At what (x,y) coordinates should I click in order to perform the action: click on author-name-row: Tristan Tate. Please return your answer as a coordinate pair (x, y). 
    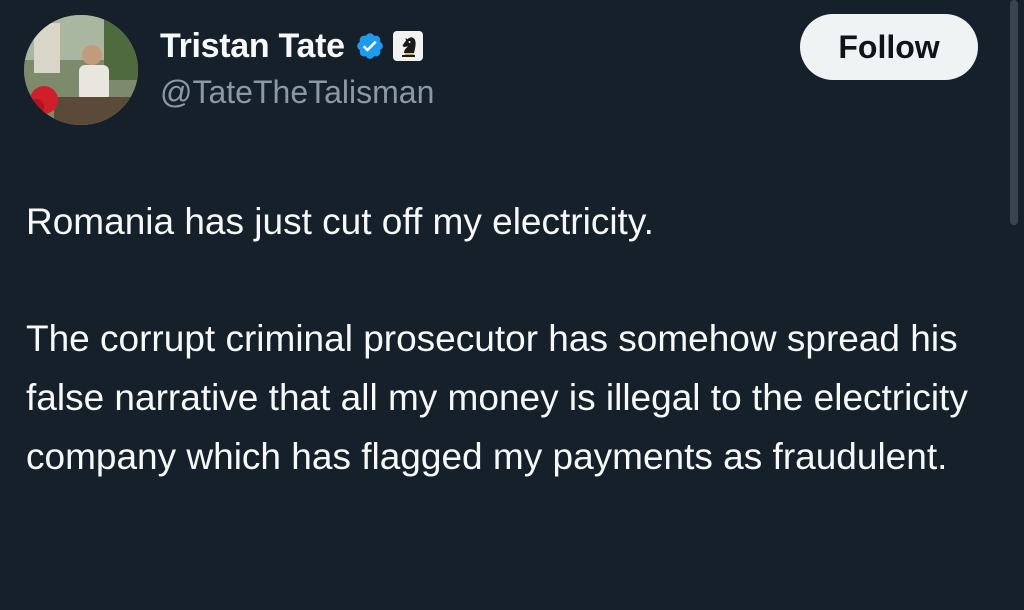
    Looking at the image, I should click on (291, 46).